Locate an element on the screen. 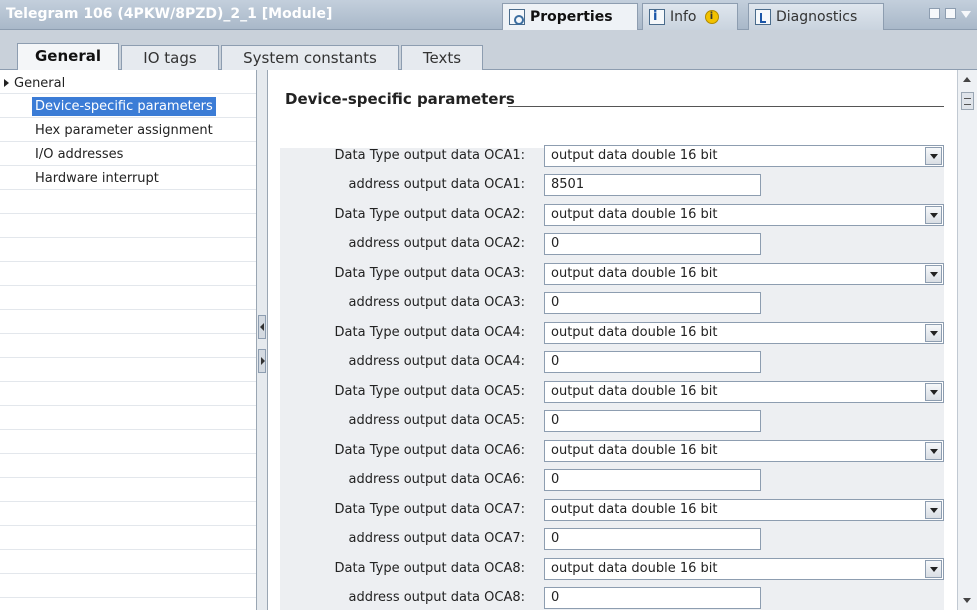  section-divider is located at coordinates (726, 106).